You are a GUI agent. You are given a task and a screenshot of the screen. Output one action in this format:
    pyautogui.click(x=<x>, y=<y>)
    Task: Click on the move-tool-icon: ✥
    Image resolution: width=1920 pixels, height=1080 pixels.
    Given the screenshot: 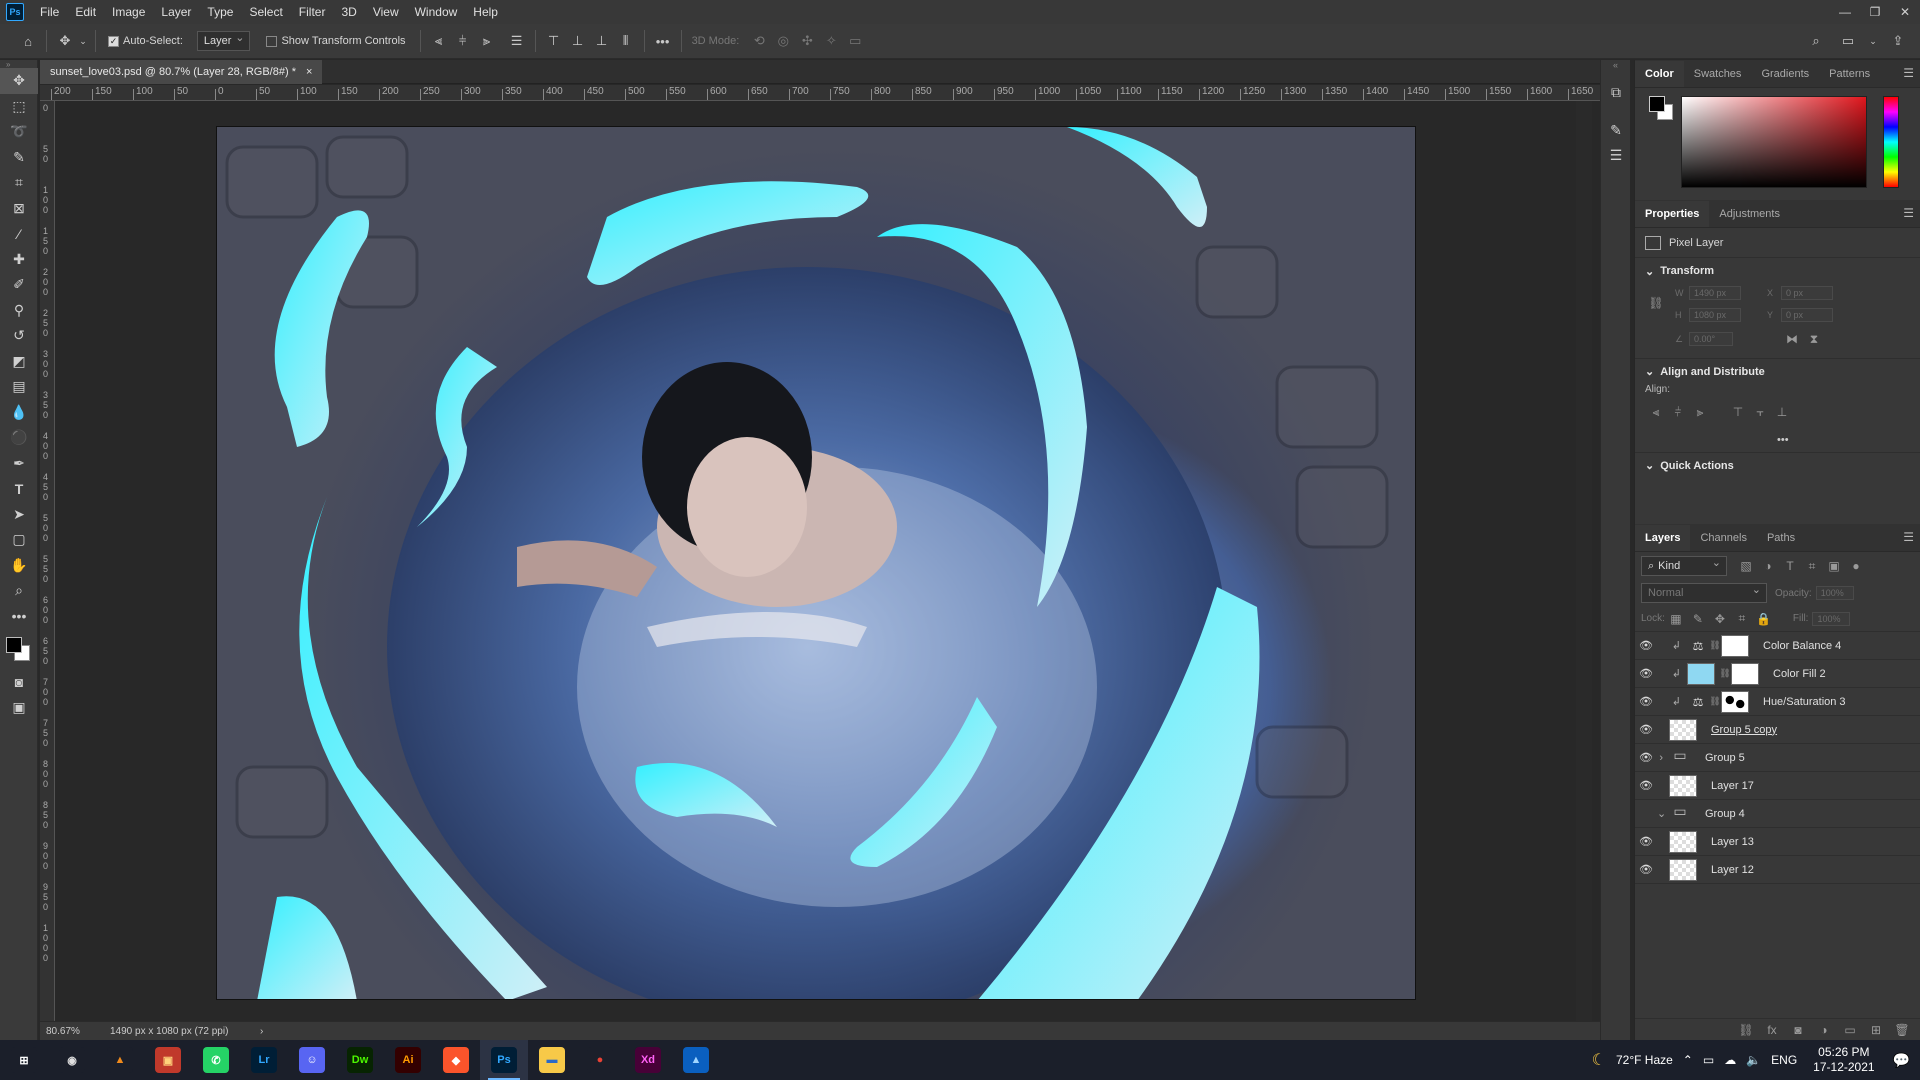 What is the action you would take?
    pyautogui.click(x=19, y=81)
    